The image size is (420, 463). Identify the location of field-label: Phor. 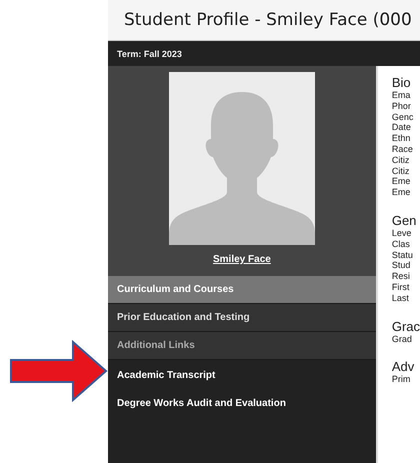
(402, 106).